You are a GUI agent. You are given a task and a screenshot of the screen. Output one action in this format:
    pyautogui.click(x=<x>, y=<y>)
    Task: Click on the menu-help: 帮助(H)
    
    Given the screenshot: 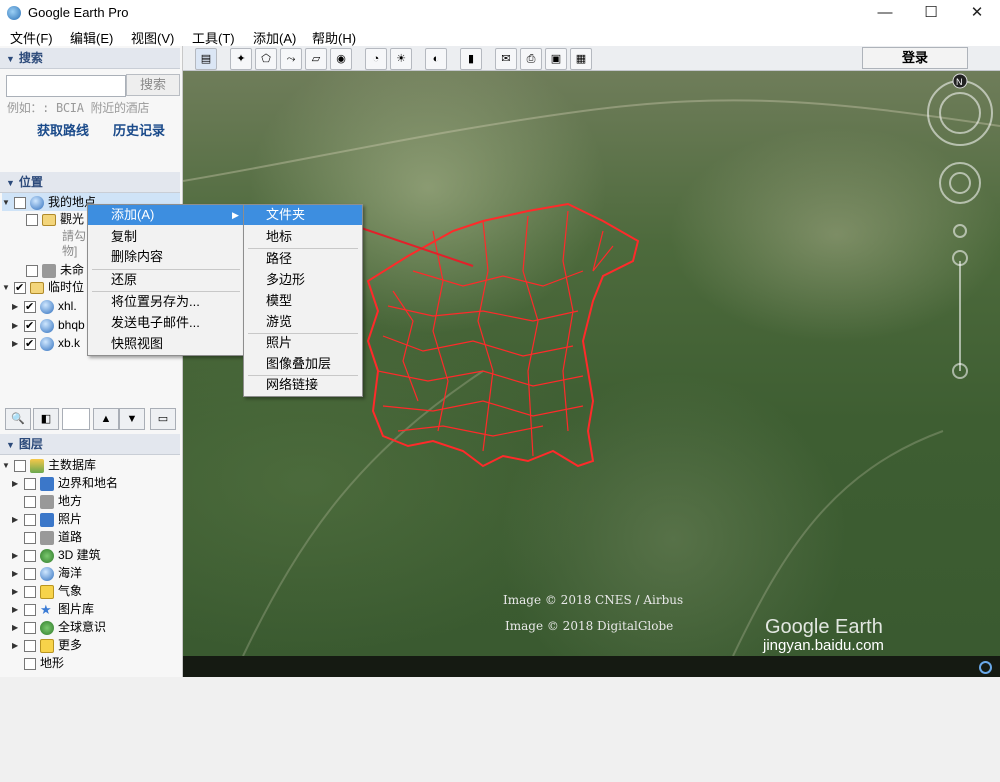 What is the action you would take?
    pyautogui.click(x=334, y=37)
    